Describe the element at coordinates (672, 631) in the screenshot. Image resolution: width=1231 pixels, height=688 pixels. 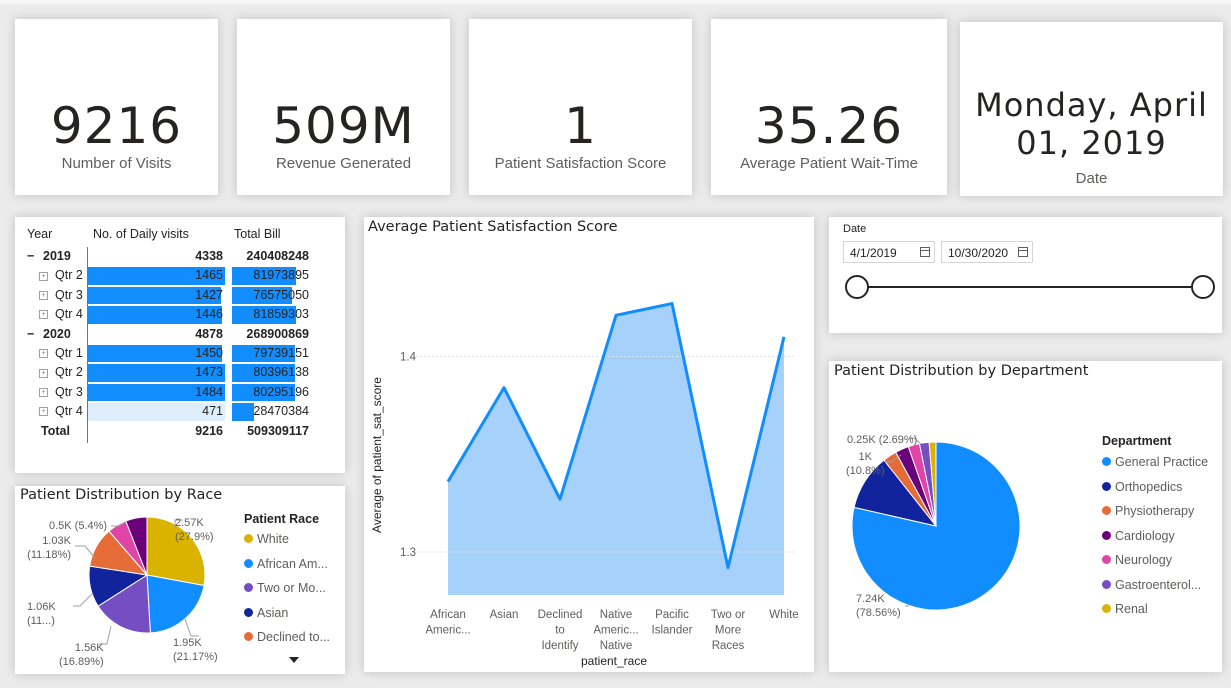
I see `x-tick-label: Islander` at that location.